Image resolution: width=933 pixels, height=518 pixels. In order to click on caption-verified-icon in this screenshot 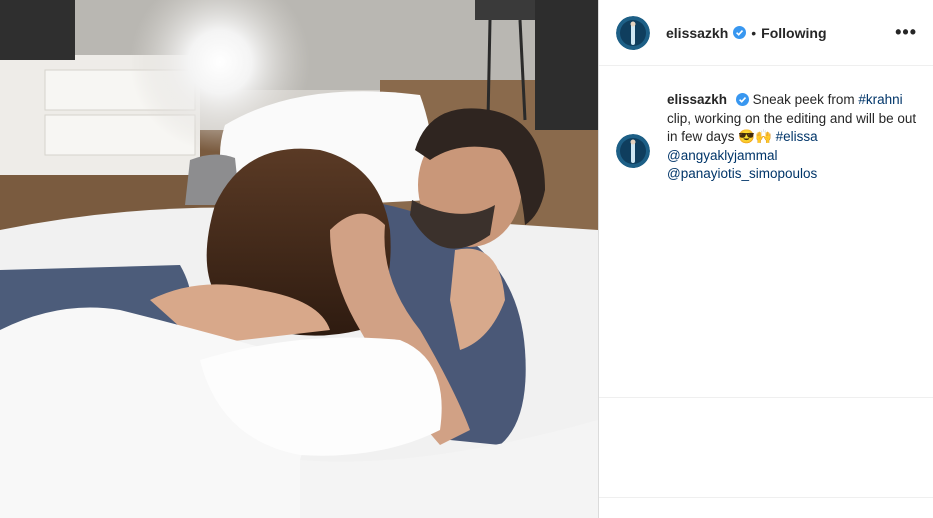, I will do `click(742, 99)`.